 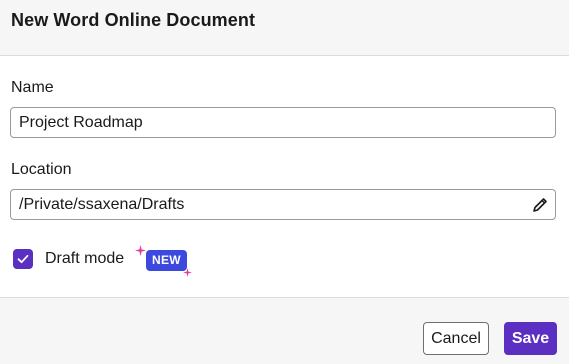 What do you see at coordinates (41, 169) in the screenshot?
I see `location-label: Location` at bounding box center [41, 169].